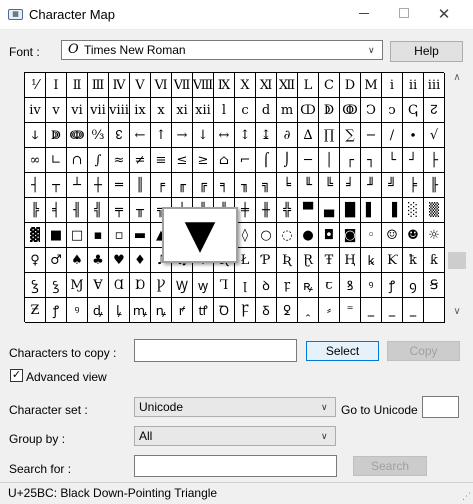 Image resolution: width=473 pixels, height=504 pixels. I want to click on character-cell: Ƥ, so click(266, 260).